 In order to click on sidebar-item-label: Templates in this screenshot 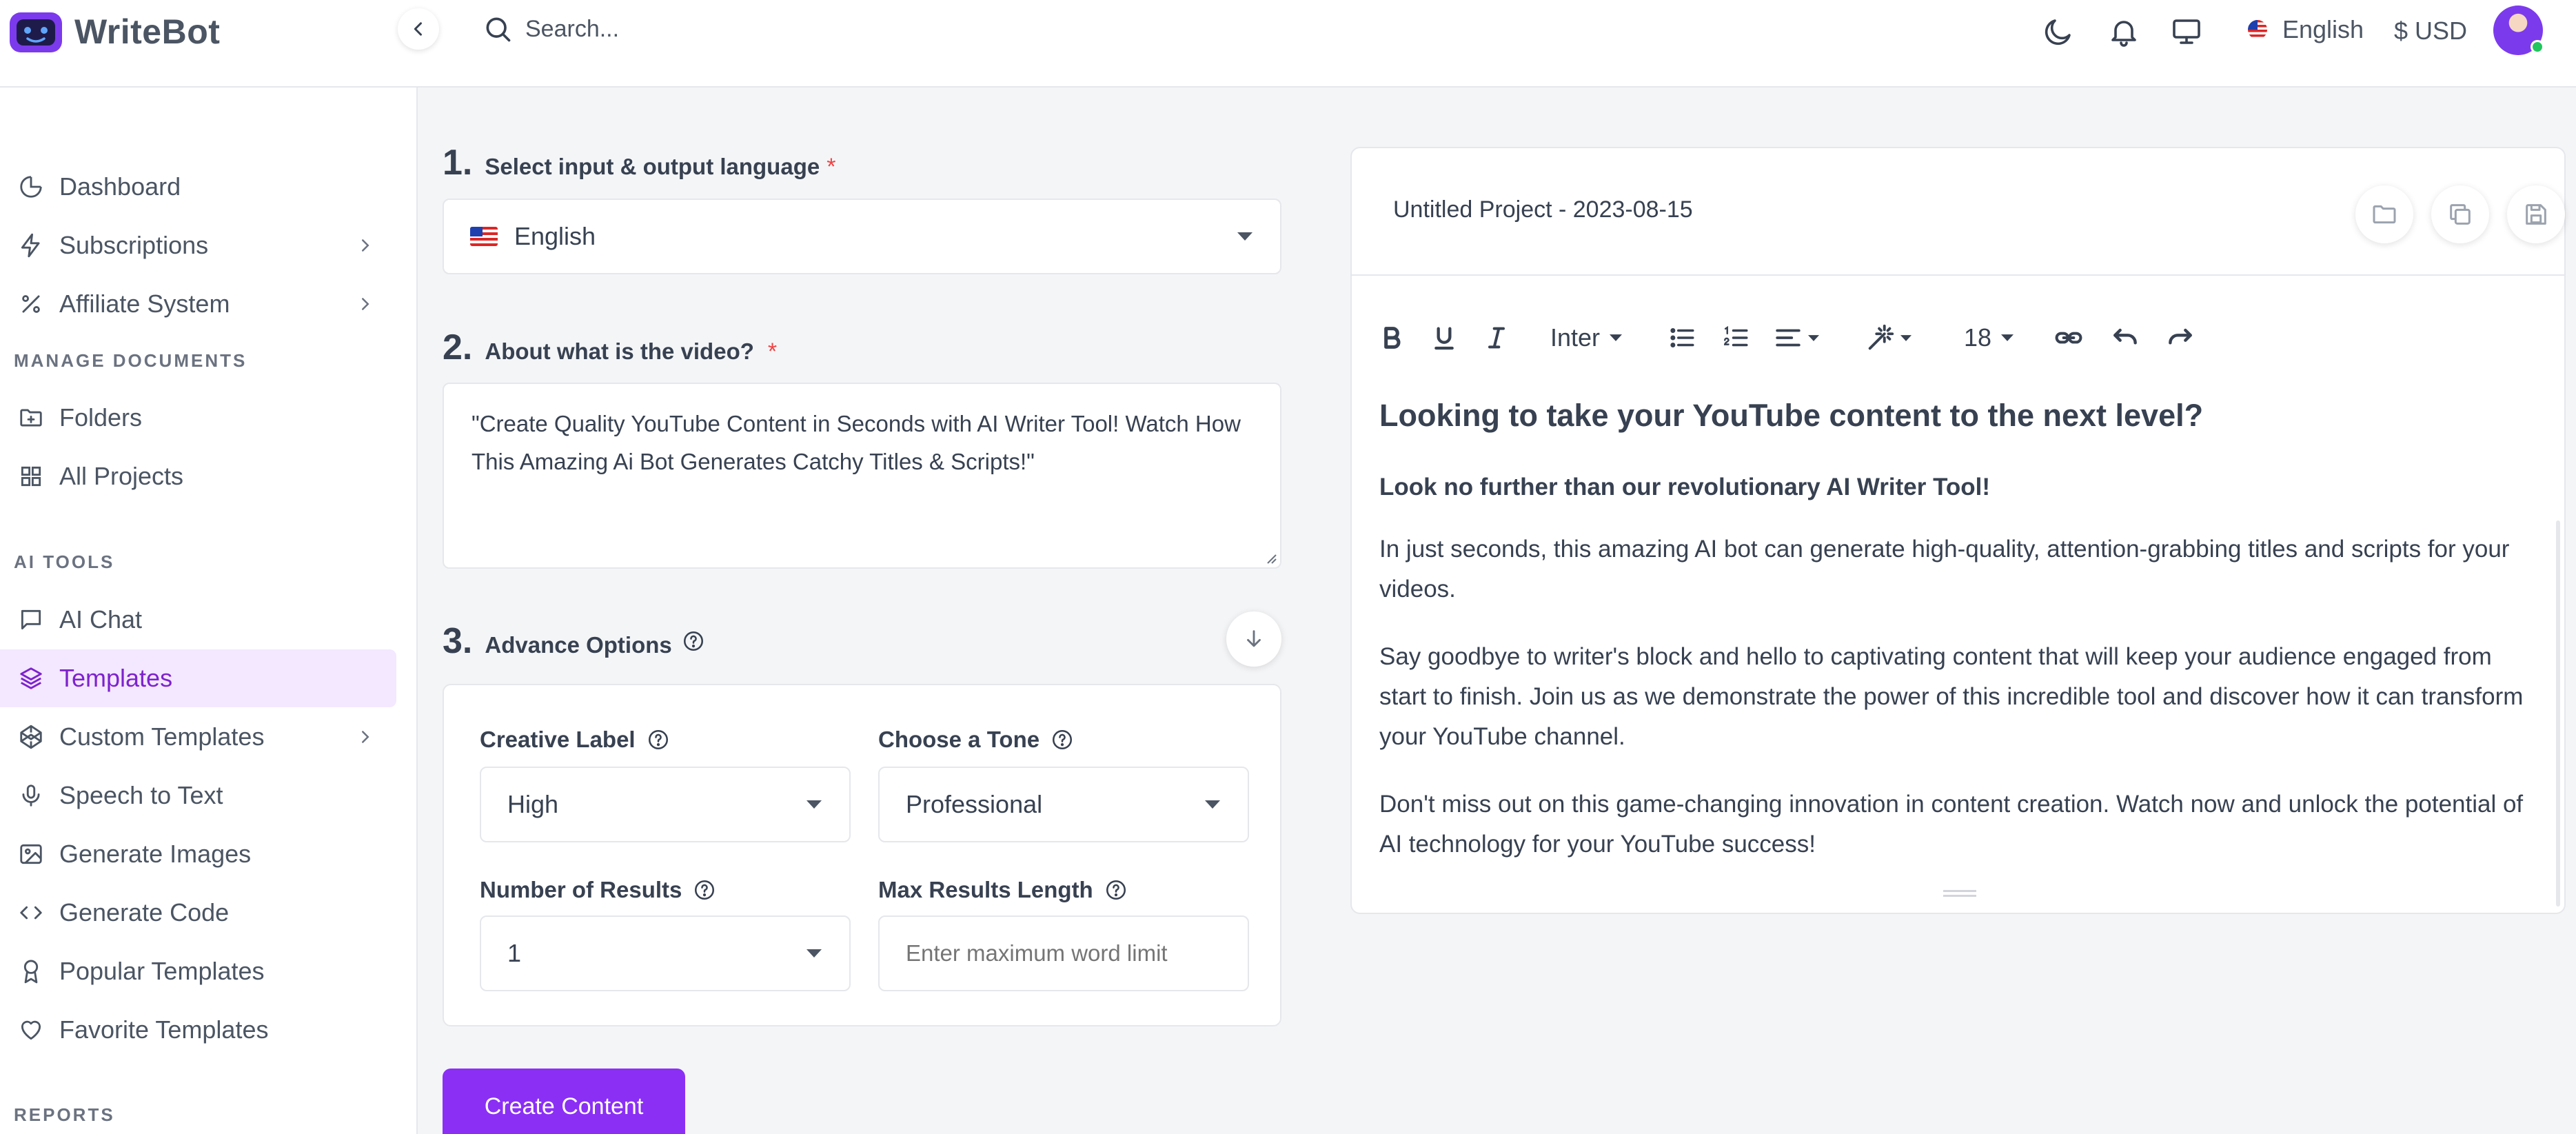, I will do `click(116, 678)`.